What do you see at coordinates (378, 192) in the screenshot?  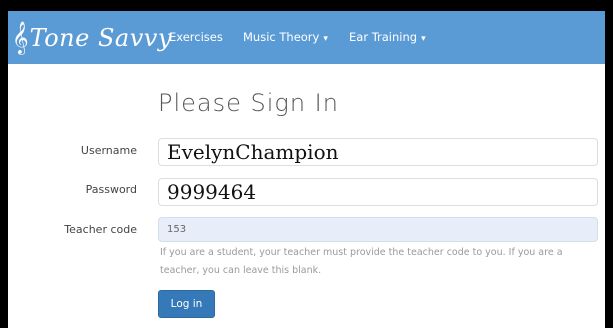 I see `password-field: 9999464` at bounding box center [378, 192].